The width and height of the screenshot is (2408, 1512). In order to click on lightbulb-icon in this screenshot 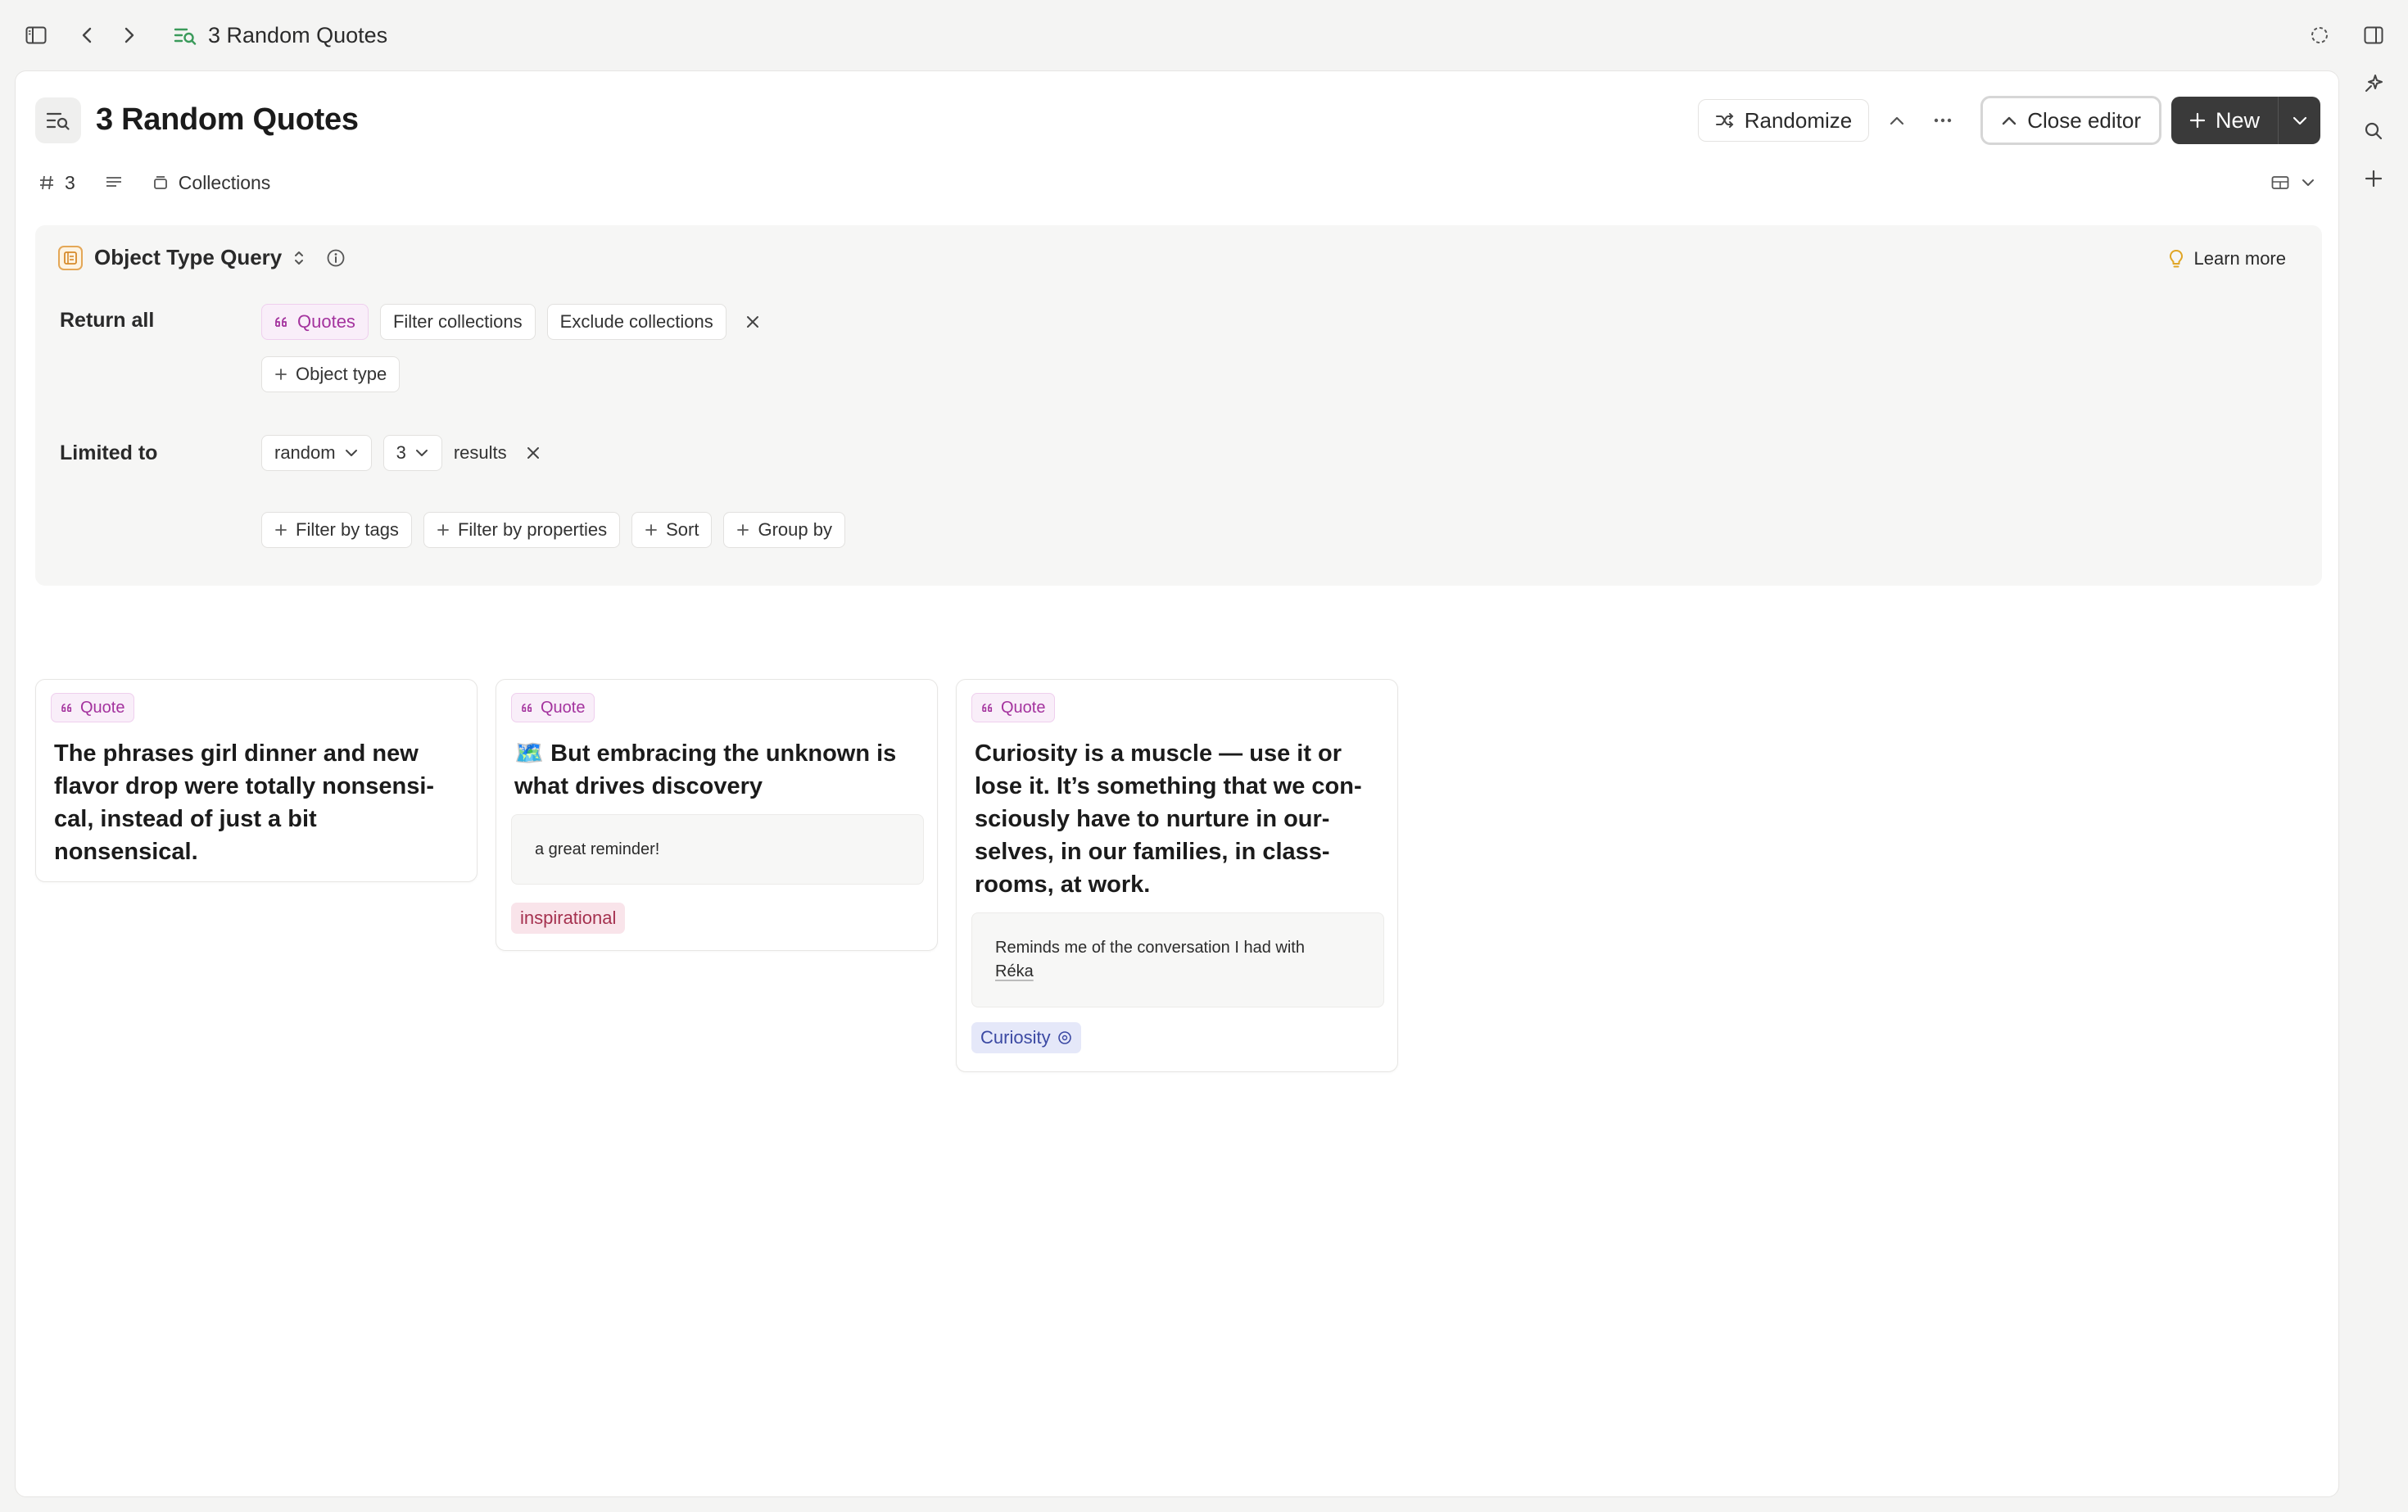, I will do `click(2176, 259)`.